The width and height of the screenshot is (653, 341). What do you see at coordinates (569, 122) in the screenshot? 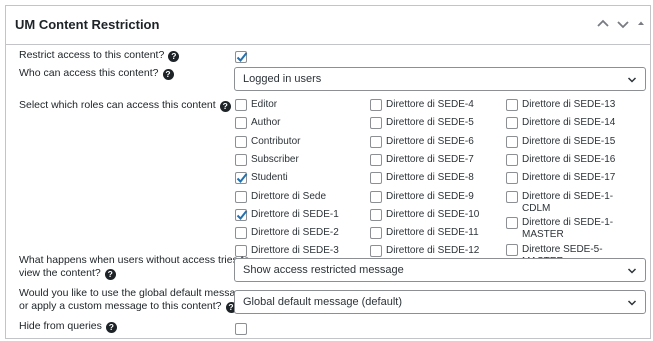
I see `role-label: Direttore di SEDE-14` at bounding box center [569, 122].